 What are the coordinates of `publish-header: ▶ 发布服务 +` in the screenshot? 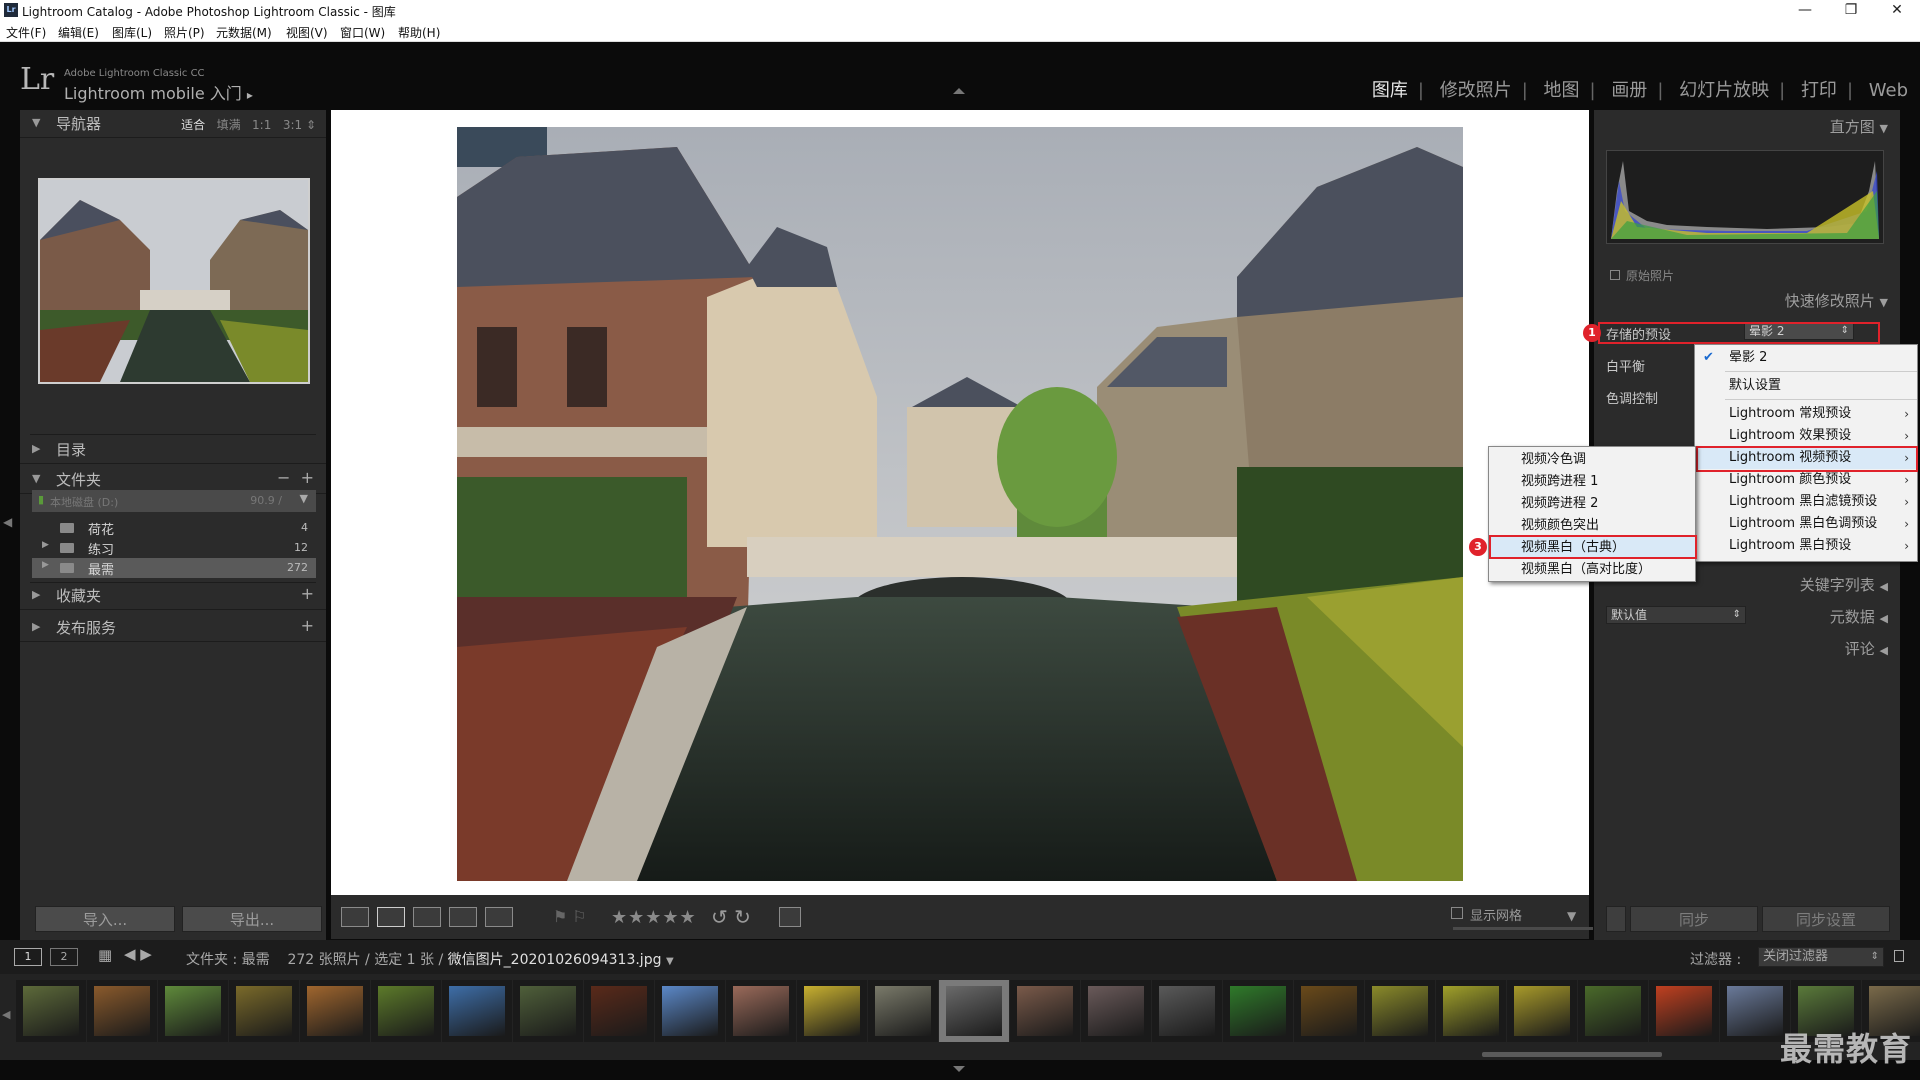 It's located at (173, 628).